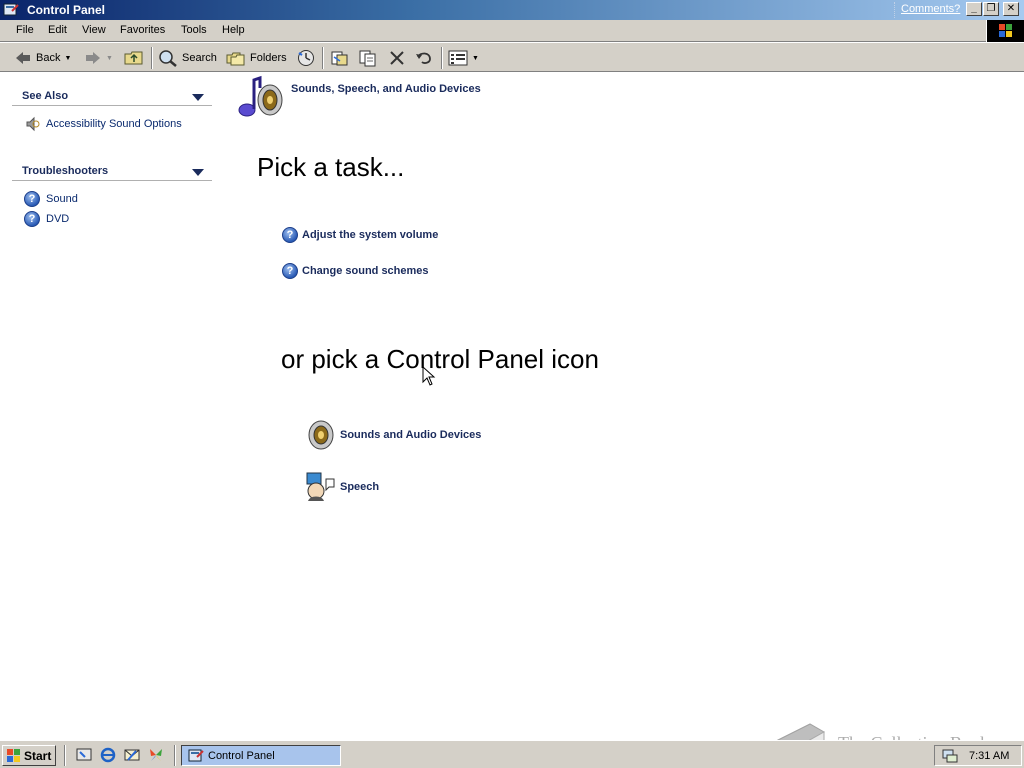 Image resolution: width=1024 pixels, height=768 pixels. I want to click on forward-arrow-icon, so click(93, 58).